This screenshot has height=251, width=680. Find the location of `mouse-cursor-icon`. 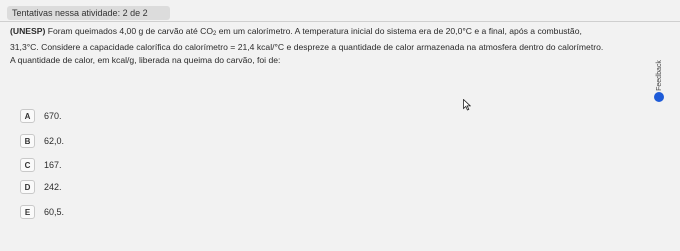

mouse-cursor-icon is located at coordinates (467, 105).